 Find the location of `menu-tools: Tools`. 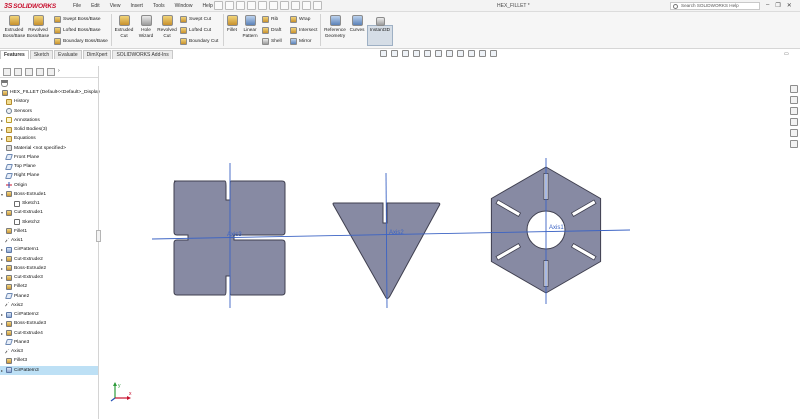

menu-tools: Tools is located at coordinates (159, 6).